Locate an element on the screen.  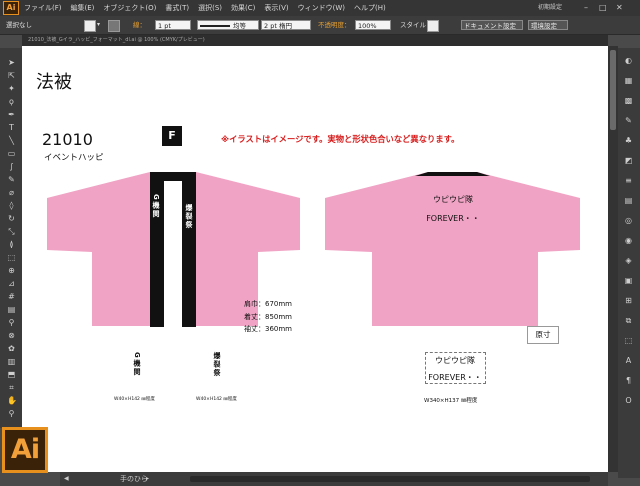
graphic-style-swatch is located at coordinates (433, 26).